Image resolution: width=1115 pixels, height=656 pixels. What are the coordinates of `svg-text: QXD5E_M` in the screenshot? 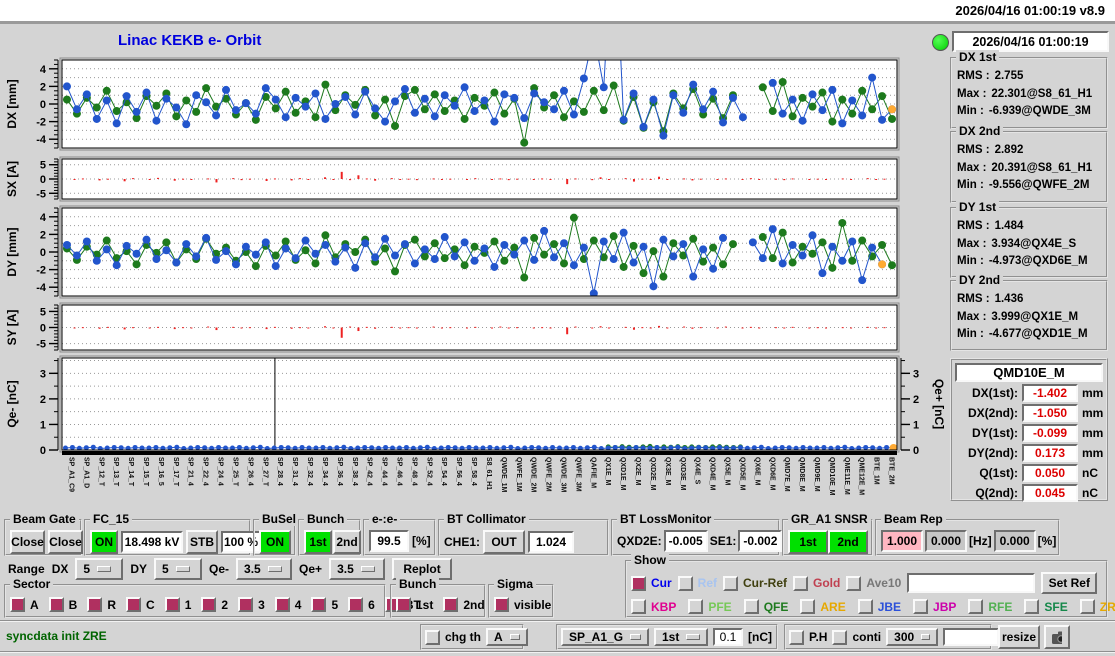 It's located at (741, 474).